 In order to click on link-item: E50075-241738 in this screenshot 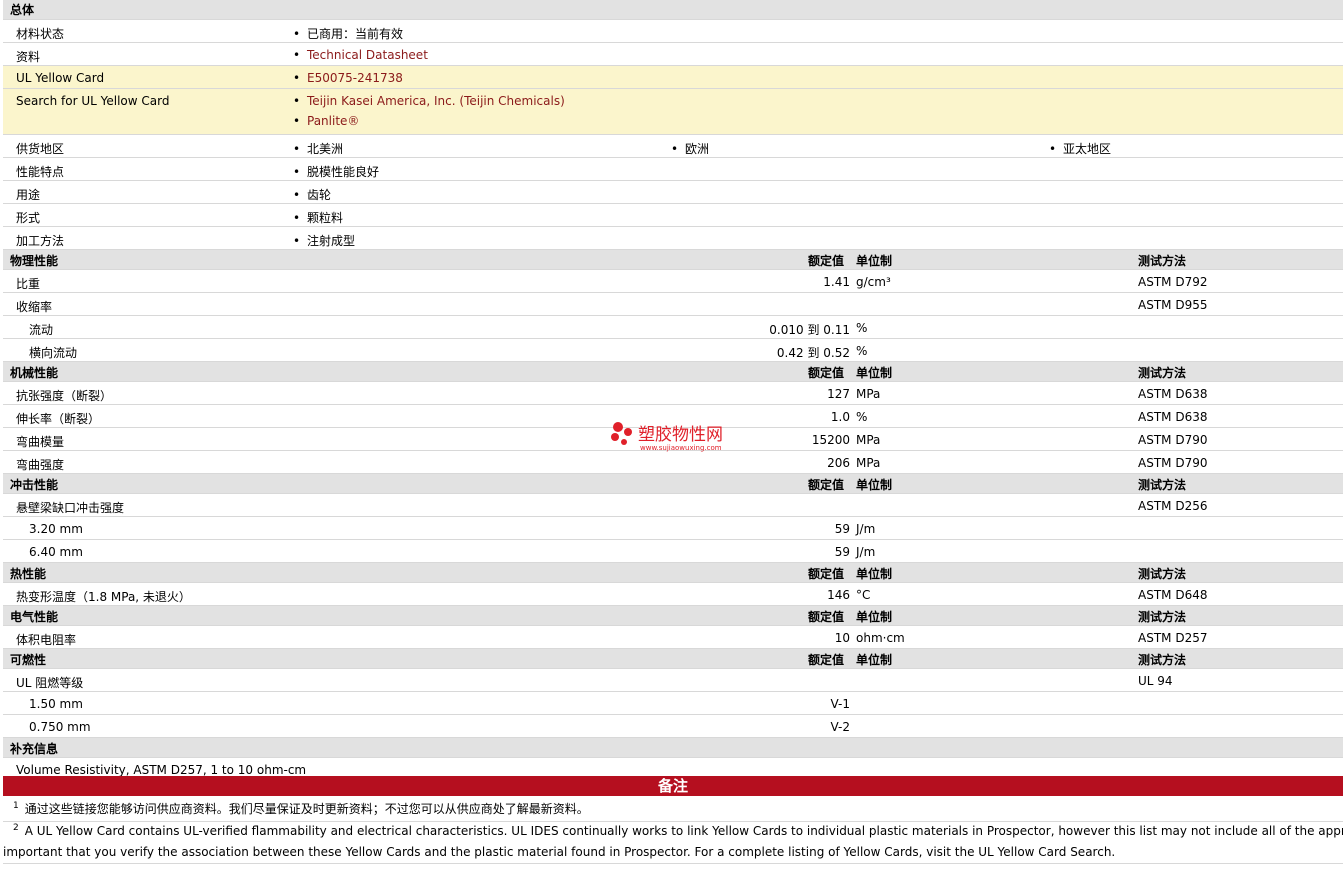, I will do `click(348, 78)`.